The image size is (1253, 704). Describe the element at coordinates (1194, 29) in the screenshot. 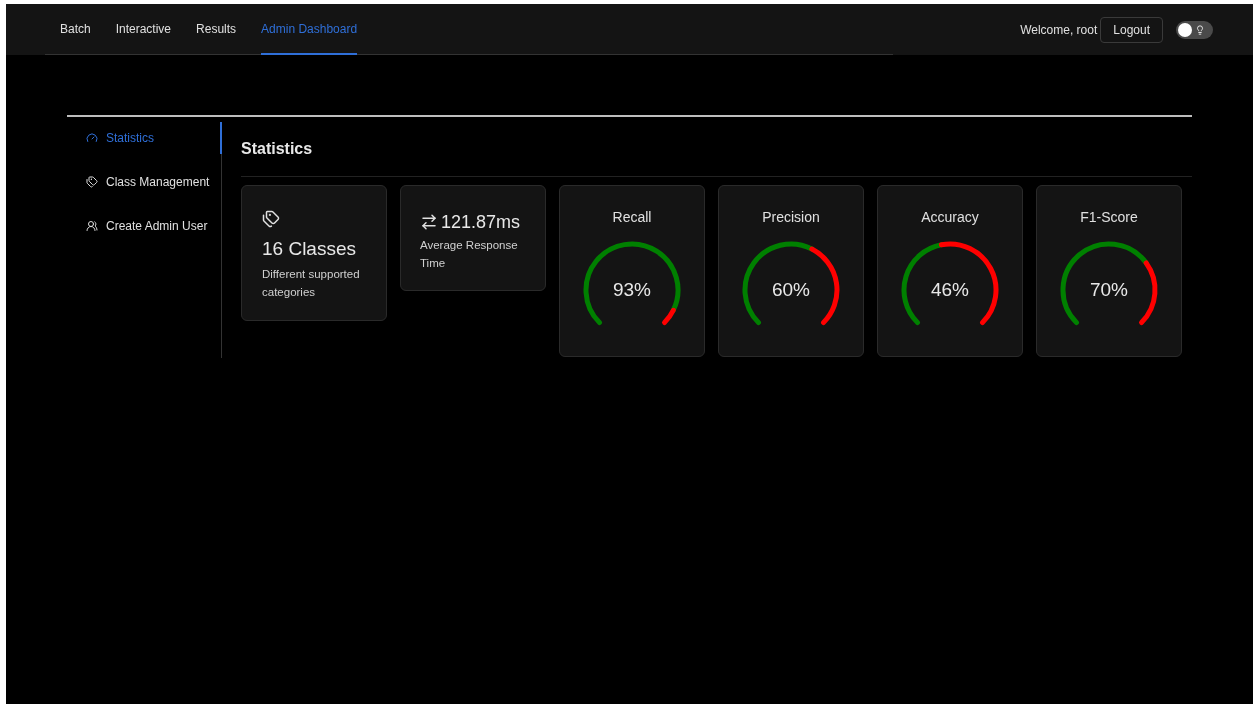

I see `theme-toggle` at that location.